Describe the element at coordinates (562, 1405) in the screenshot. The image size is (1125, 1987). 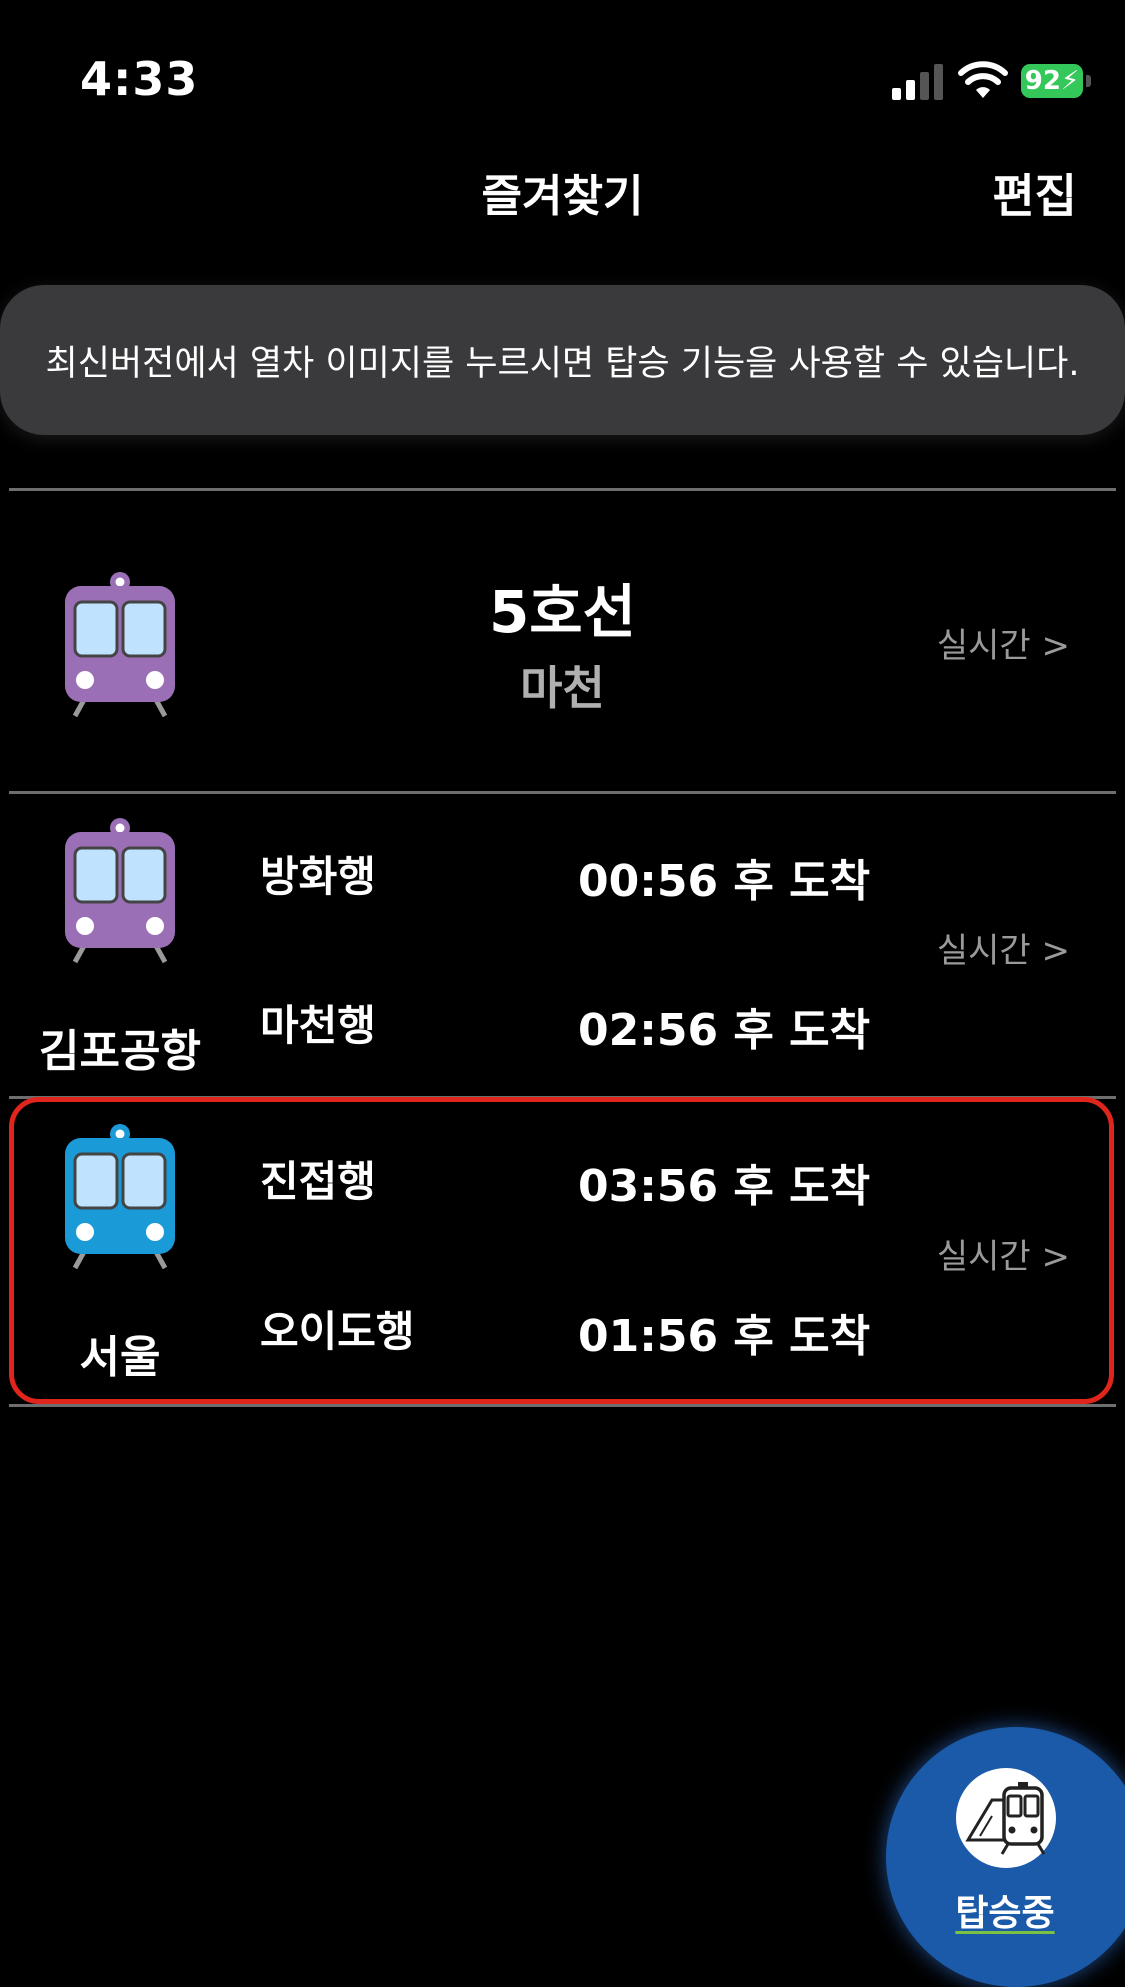
I see `divider` at that location.